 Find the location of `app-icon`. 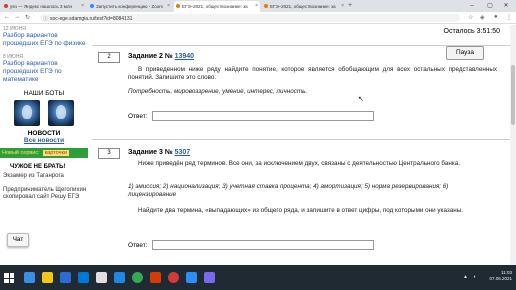

app-icon is located at coordinates (209, 277).